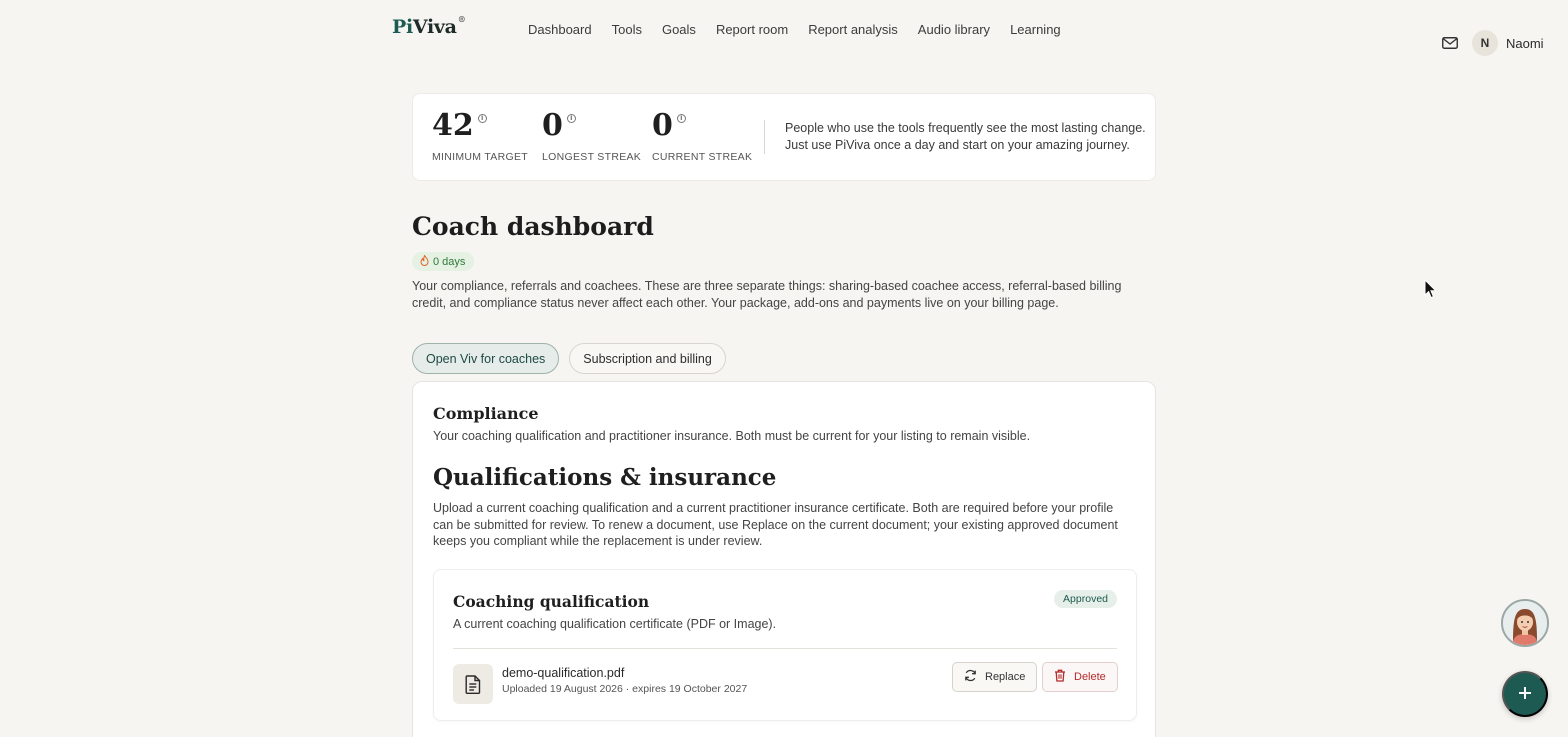 The image size is (1568, 737). I want to click on page-title: Coach dashboard, so click(533, 226).